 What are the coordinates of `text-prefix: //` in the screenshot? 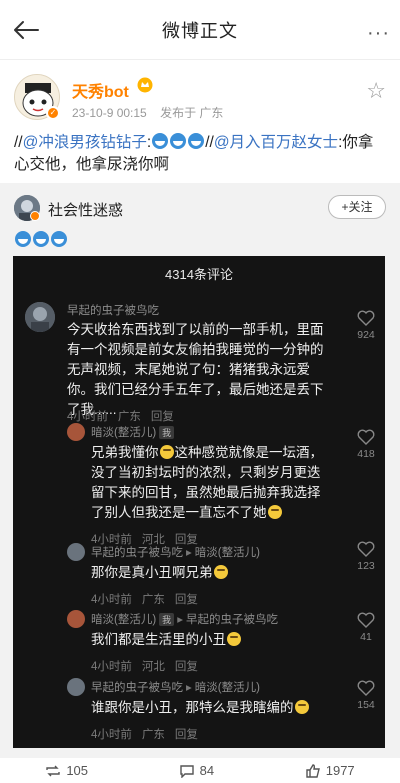 It's located at (18, 142).